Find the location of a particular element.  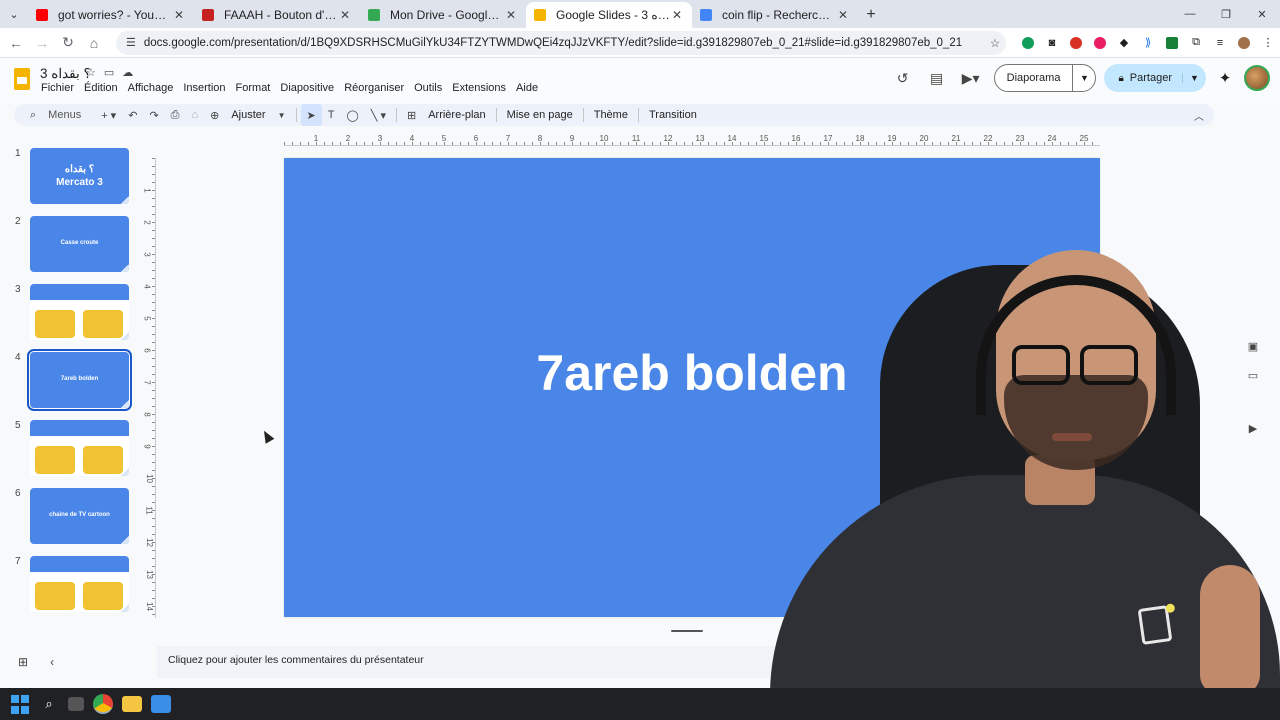

slide-thumbnail-row: 2 Casse croute is located at coordinates (75, 240).